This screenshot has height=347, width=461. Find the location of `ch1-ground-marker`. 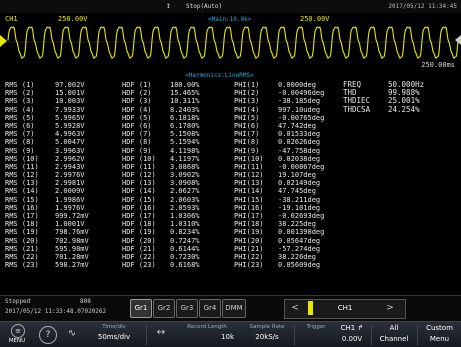

ch1-ground-marker is located at coordinates (3, 41).